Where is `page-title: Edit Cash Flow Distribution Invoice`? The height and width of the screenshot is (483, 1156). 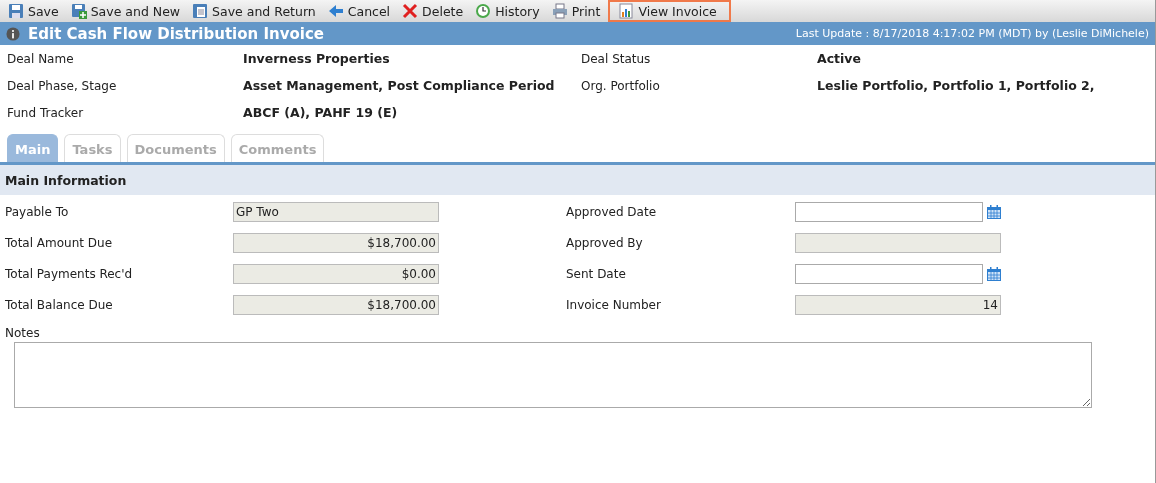
page-title: Edit Cash Flow Distribution Invoice is located at coordinates (176, 33).